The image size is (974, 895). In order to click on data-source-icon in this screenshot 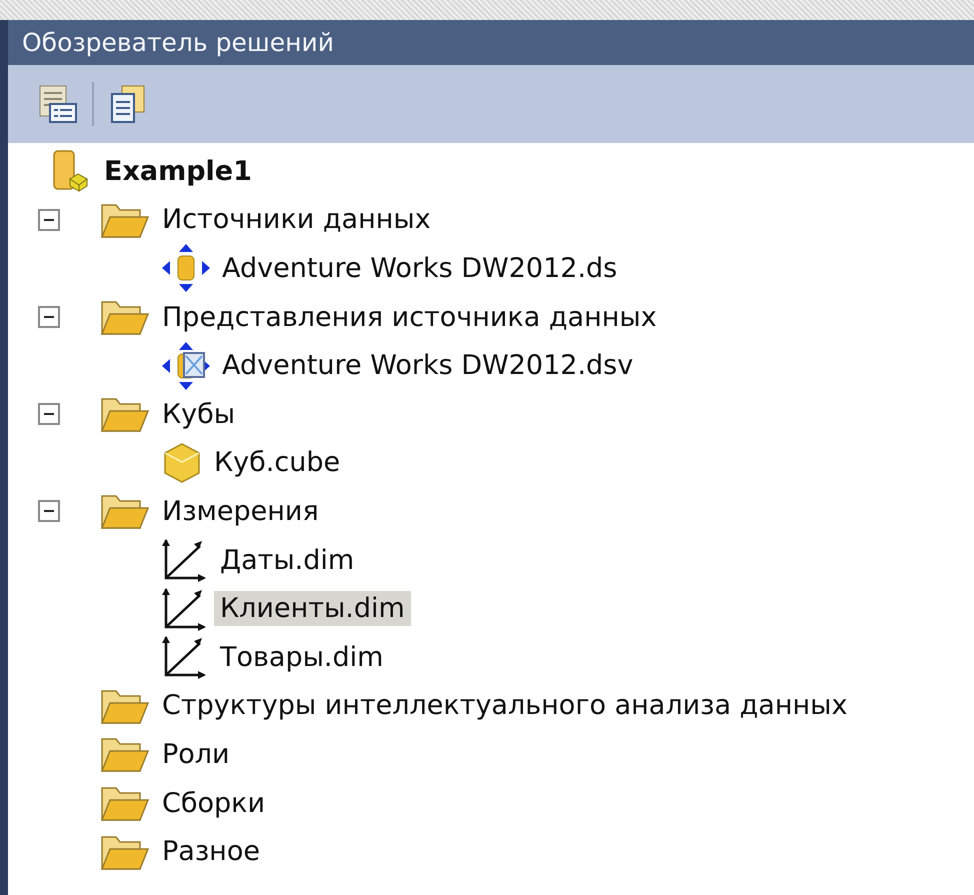, I will do `click(186, 268)`.